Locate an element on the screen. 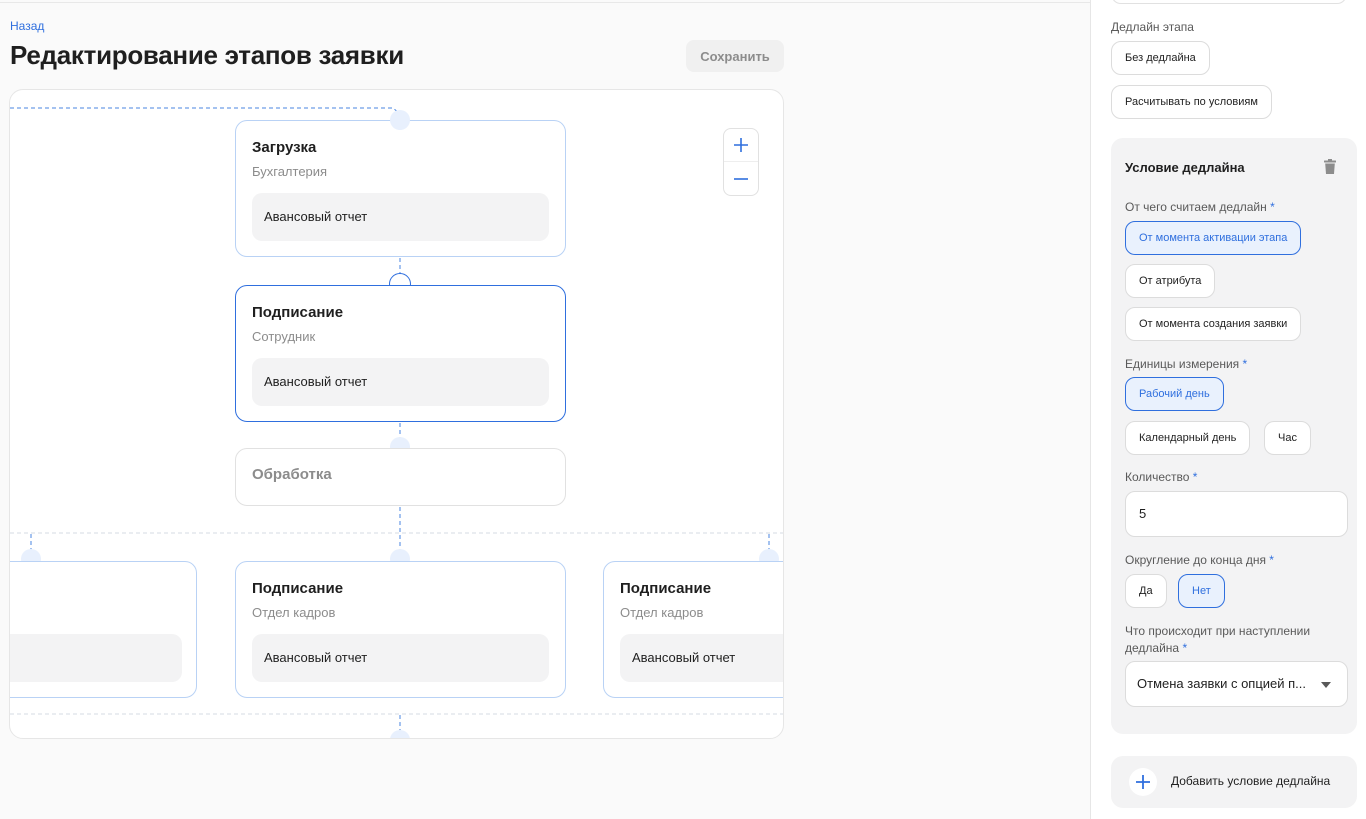 The height and width of the screenshot is (819, 1366). units-option-hour: Час is located at coordinates (1287, 438).